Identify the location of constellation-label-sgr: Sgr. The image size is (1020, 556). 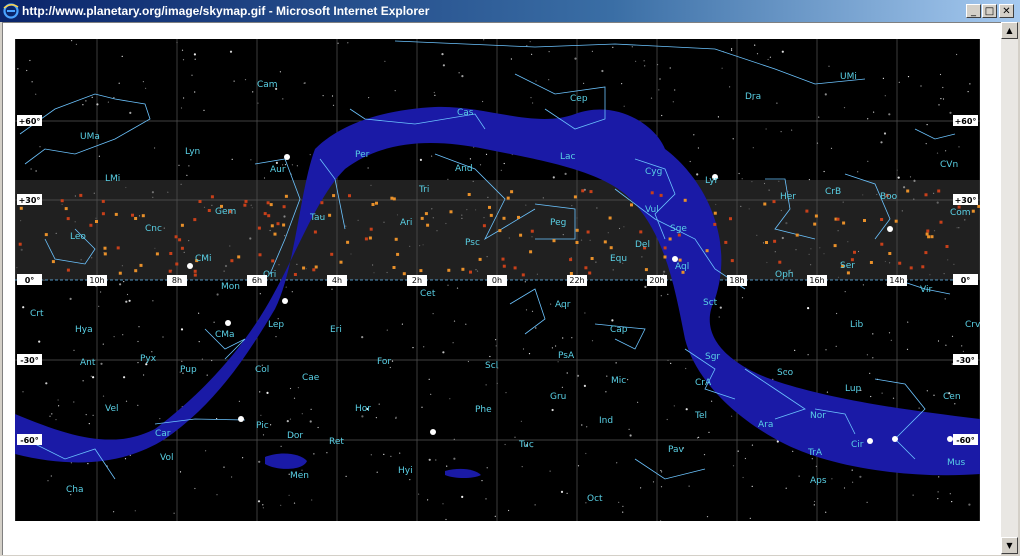
(712, 357).